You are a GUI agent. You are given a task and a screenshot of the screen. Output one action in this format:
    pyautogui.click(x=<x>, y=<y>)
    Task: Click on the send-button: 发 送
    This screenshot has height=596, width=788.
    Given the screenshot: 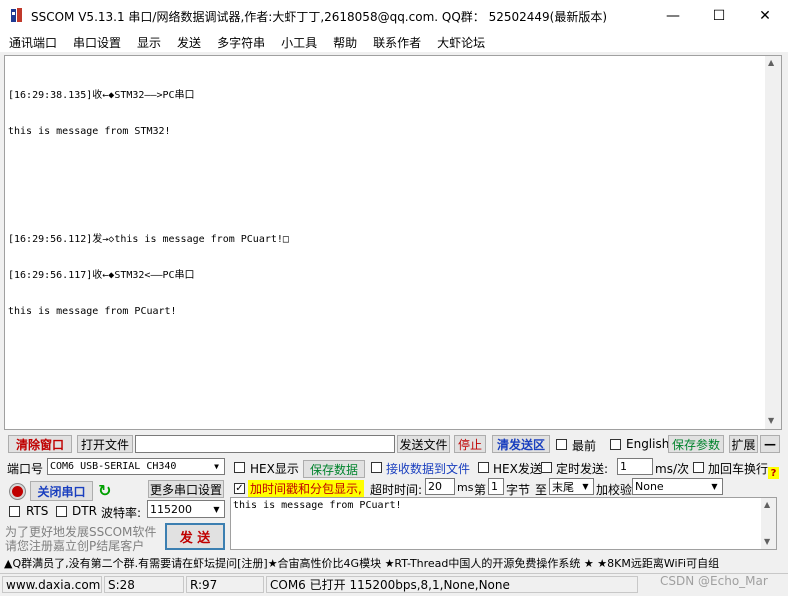 What is the action you would take?
    pyautogui.click(x=195, y=536)
    